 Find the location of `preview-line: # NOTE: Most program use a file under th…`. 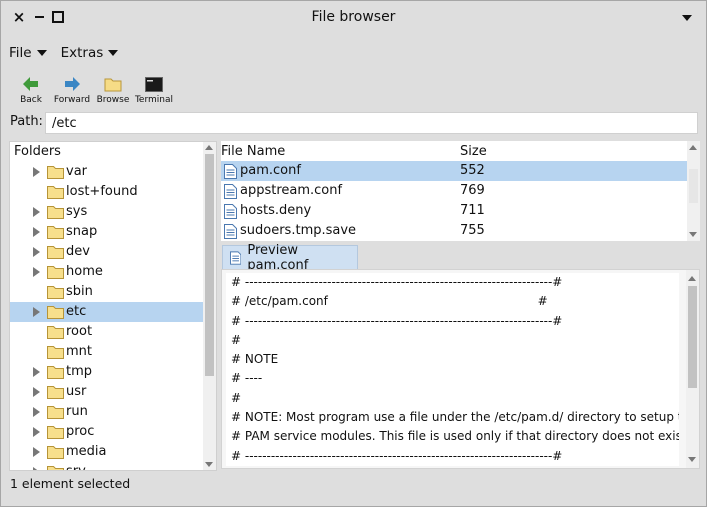

preview-line: # NOTE: Most program use a file under th… is located at coordinates (455, 417).